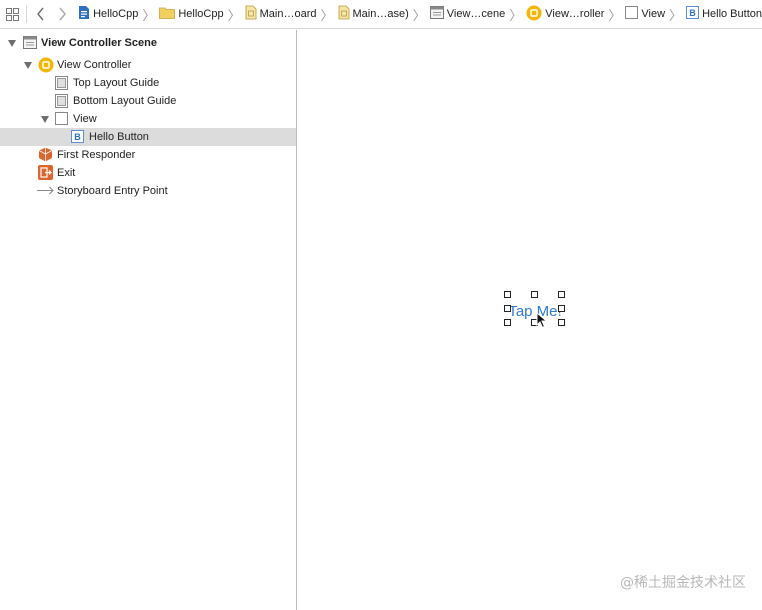 Image resolution: width=762 pixels, height=610 pixels. Describe the element at coordinates (148, 65) in the screenshot. I see `outline-item-view-controller: View Controller` at that location.